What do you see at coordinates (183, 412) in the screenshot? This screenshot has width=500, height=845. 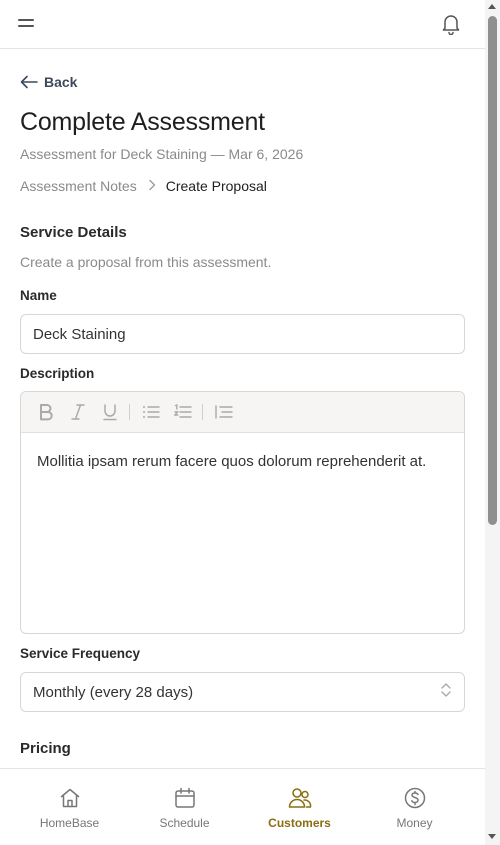 I see `numbered-list-icon` at bounding box center [183, 412].